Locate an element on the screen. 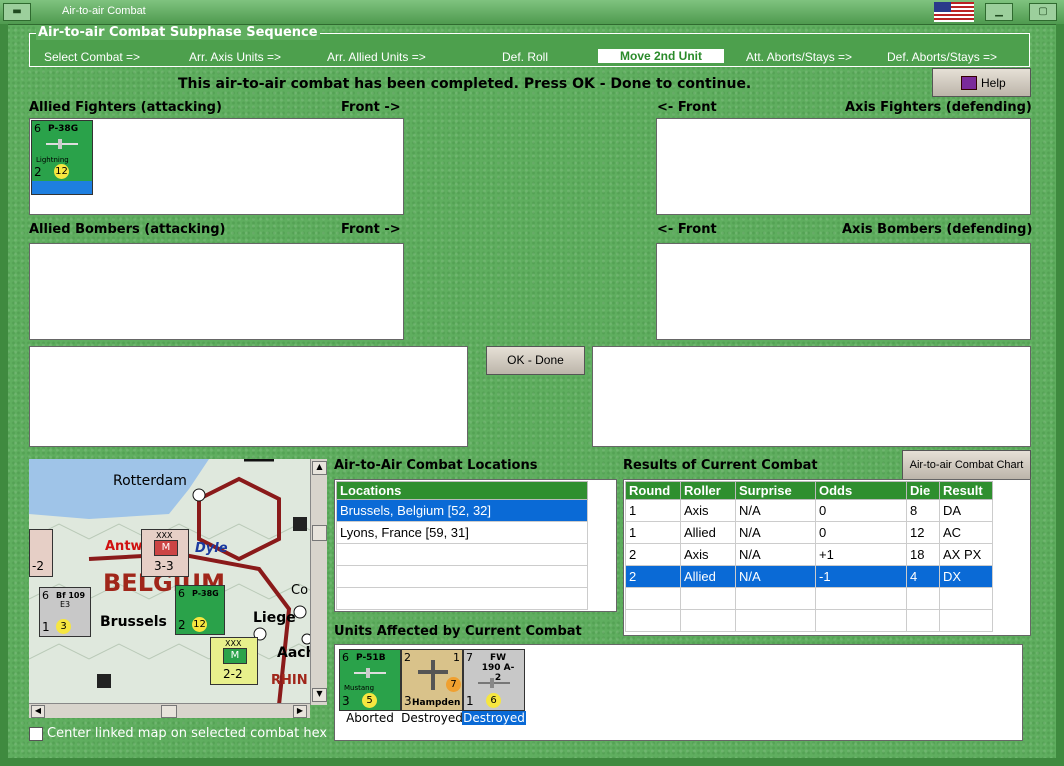 This screenshot has height=766, width=1064. counter-type: M is located at coordinates (235, 656).